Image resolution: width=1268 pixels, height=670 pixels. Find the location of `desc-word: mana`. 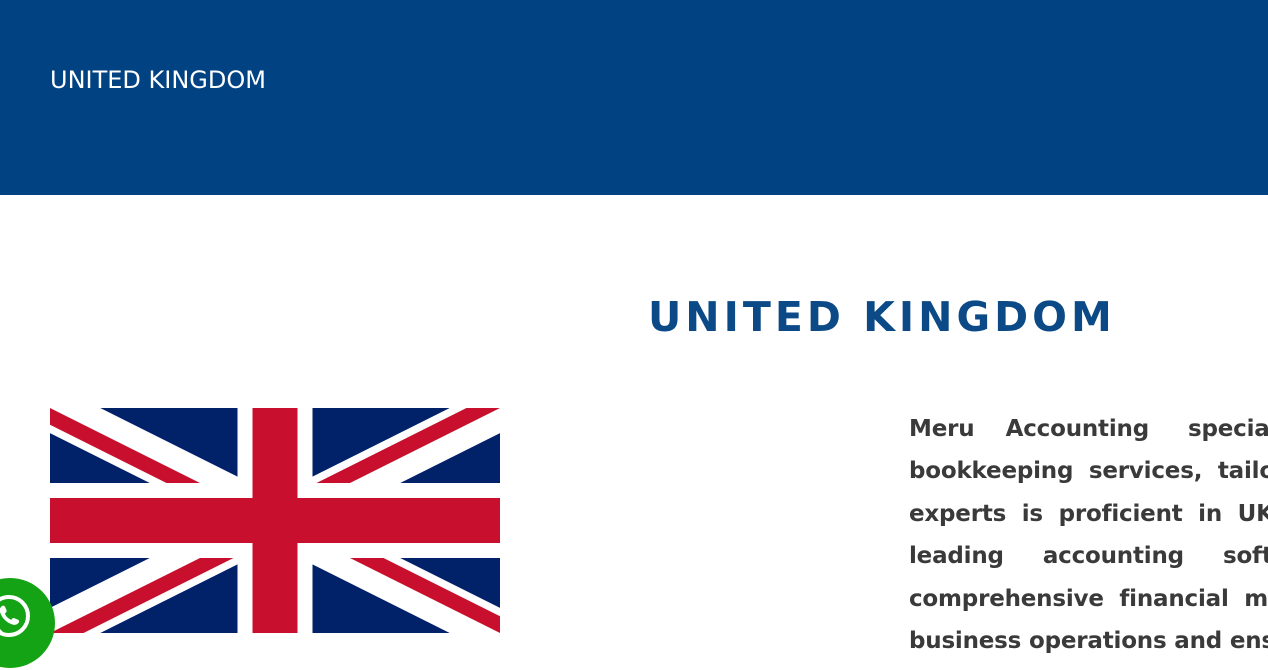

desc-word: mana is located at coordinates (1256, 598).